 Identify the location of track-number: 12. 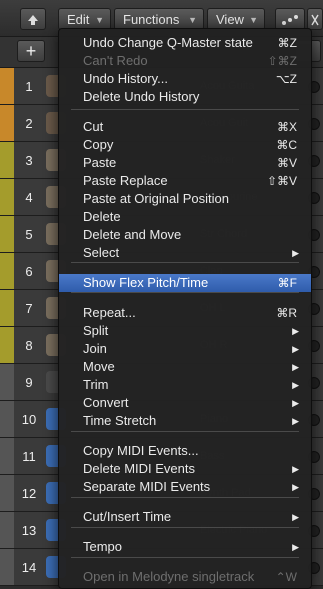
(29, 493).